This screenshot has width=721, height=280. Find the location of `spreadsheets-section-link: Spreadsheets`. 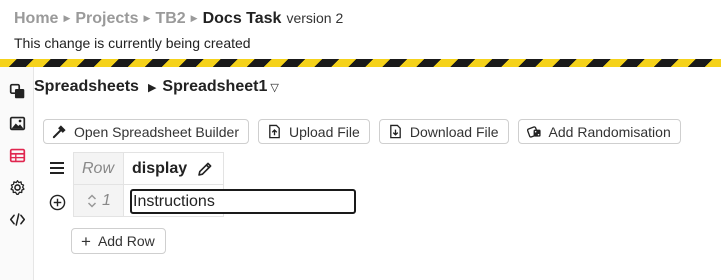

spreadsheets-section-link: Spreadsheets is located at coordinates (86, 87).